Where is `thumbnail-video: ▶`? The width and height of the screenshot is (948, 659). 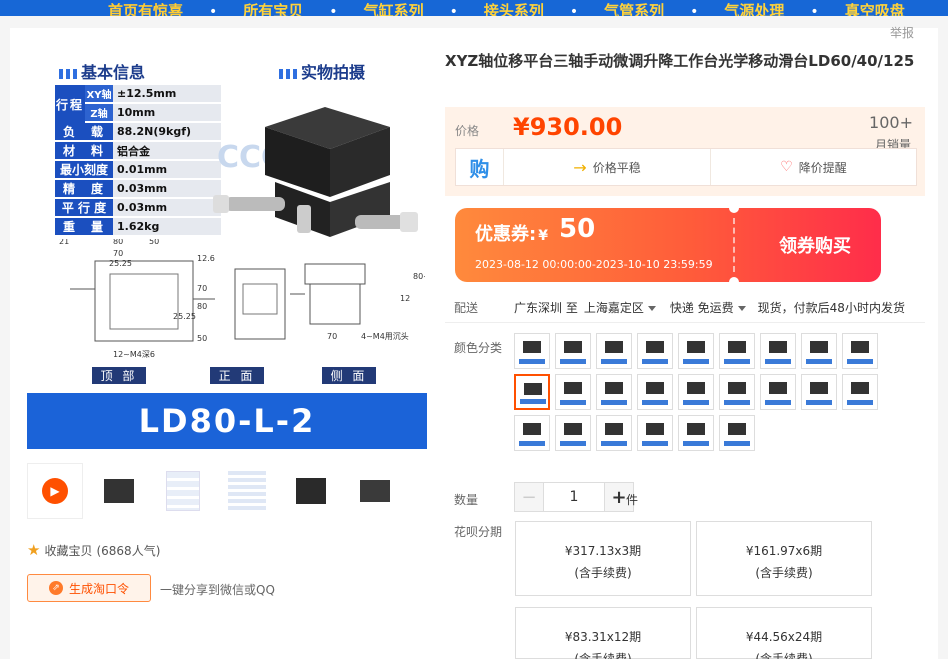 thumbnail-video: ▶ is located at coordinates (55, 491).